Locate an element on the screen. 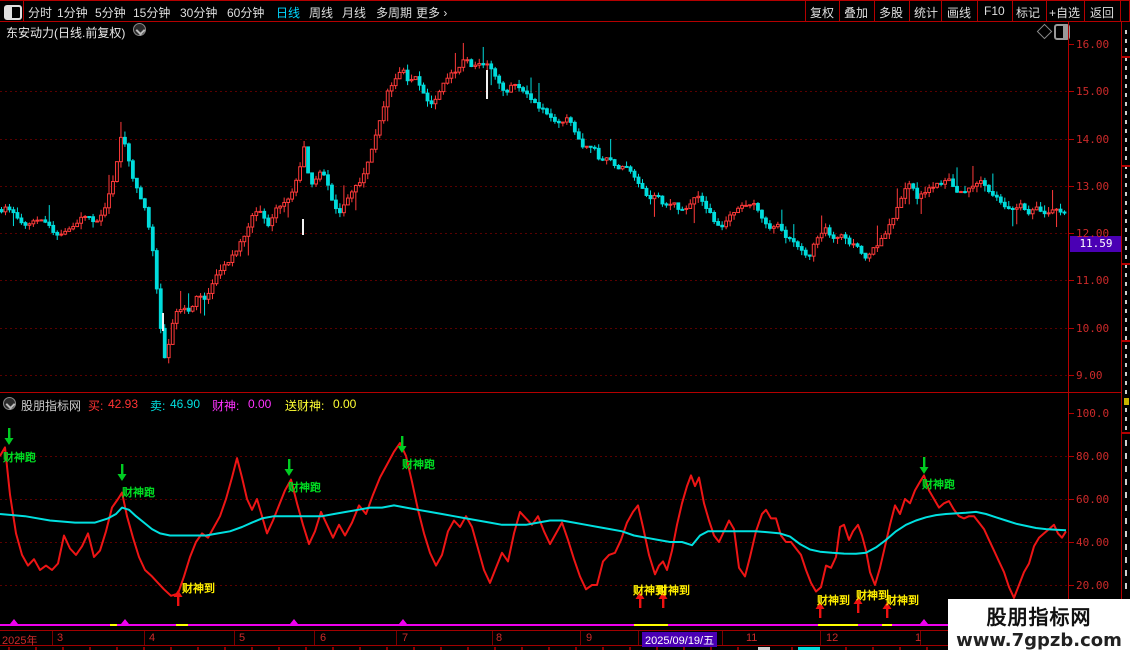 The width and height of the screenshot is (1130, 650). period-tab-2: 5分钟 is located at coordinates (110, 12).